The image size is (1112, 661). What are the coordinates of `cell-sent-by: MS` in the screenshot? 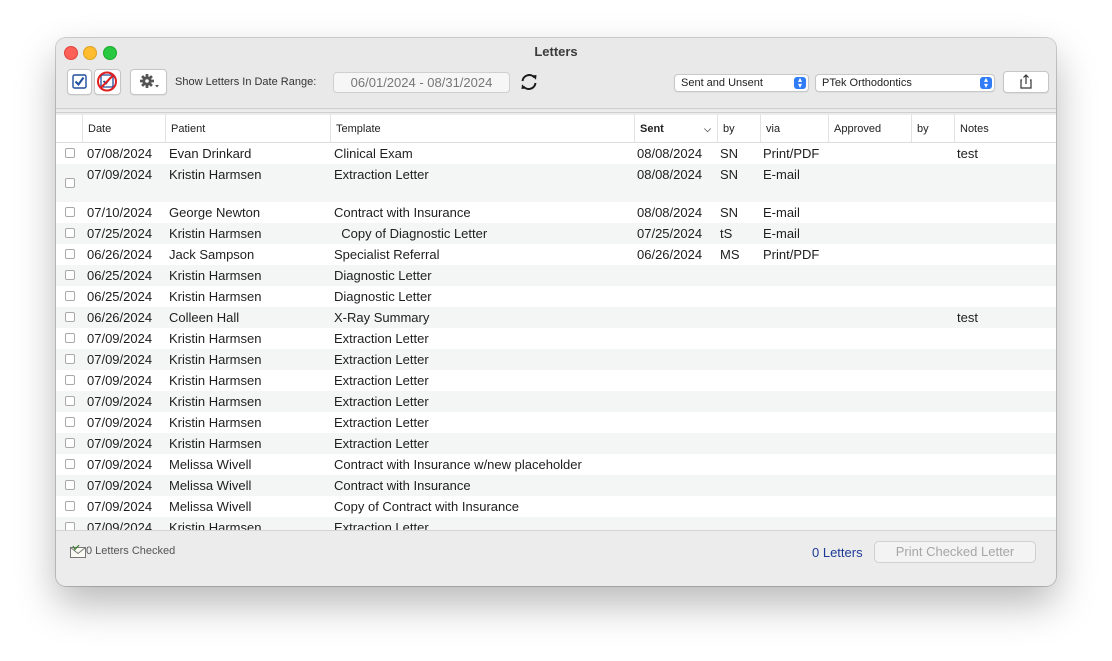 It's located at (730, 254).